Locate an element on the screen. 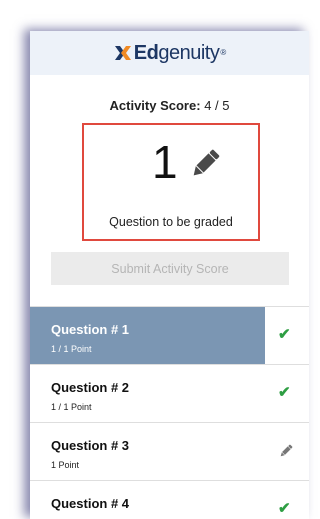  question-title: Question # 1 is located at coordinates (90, 329).